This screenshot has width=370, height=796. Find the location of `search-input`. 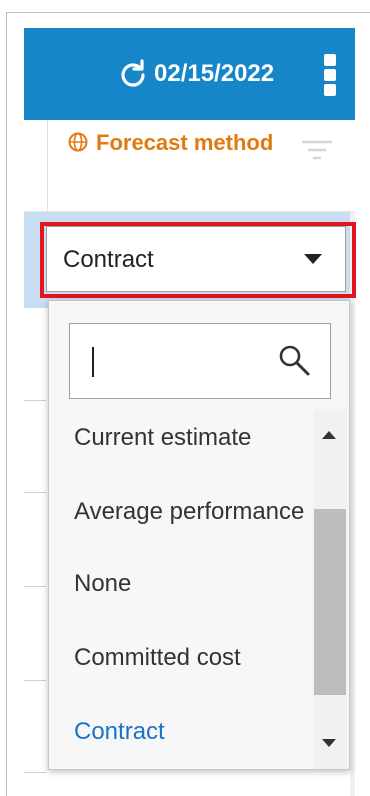

search-input is located at coordinates (200, 361).